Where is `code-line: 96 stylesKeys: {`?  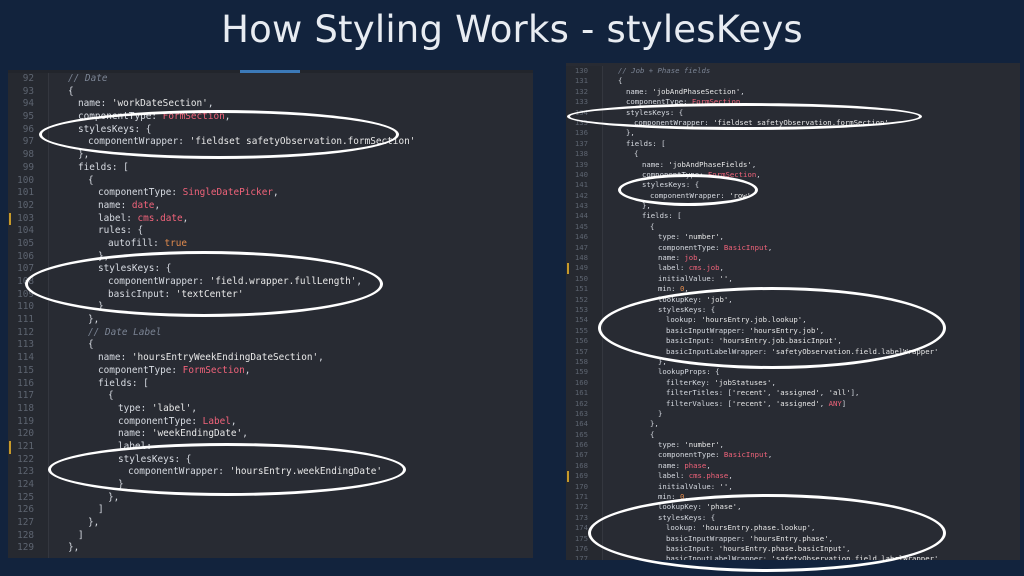
code-line: 96 stylesKeys: { is located at coordinates (270, 130).